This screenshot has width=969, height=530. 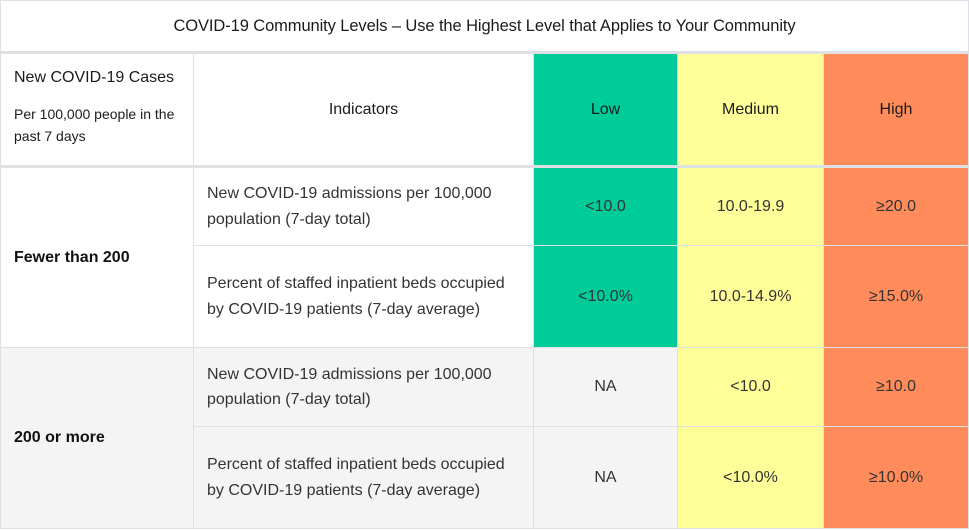 I want to click on value-medium: 10.0-14.9%, so click(x=750, y=296).